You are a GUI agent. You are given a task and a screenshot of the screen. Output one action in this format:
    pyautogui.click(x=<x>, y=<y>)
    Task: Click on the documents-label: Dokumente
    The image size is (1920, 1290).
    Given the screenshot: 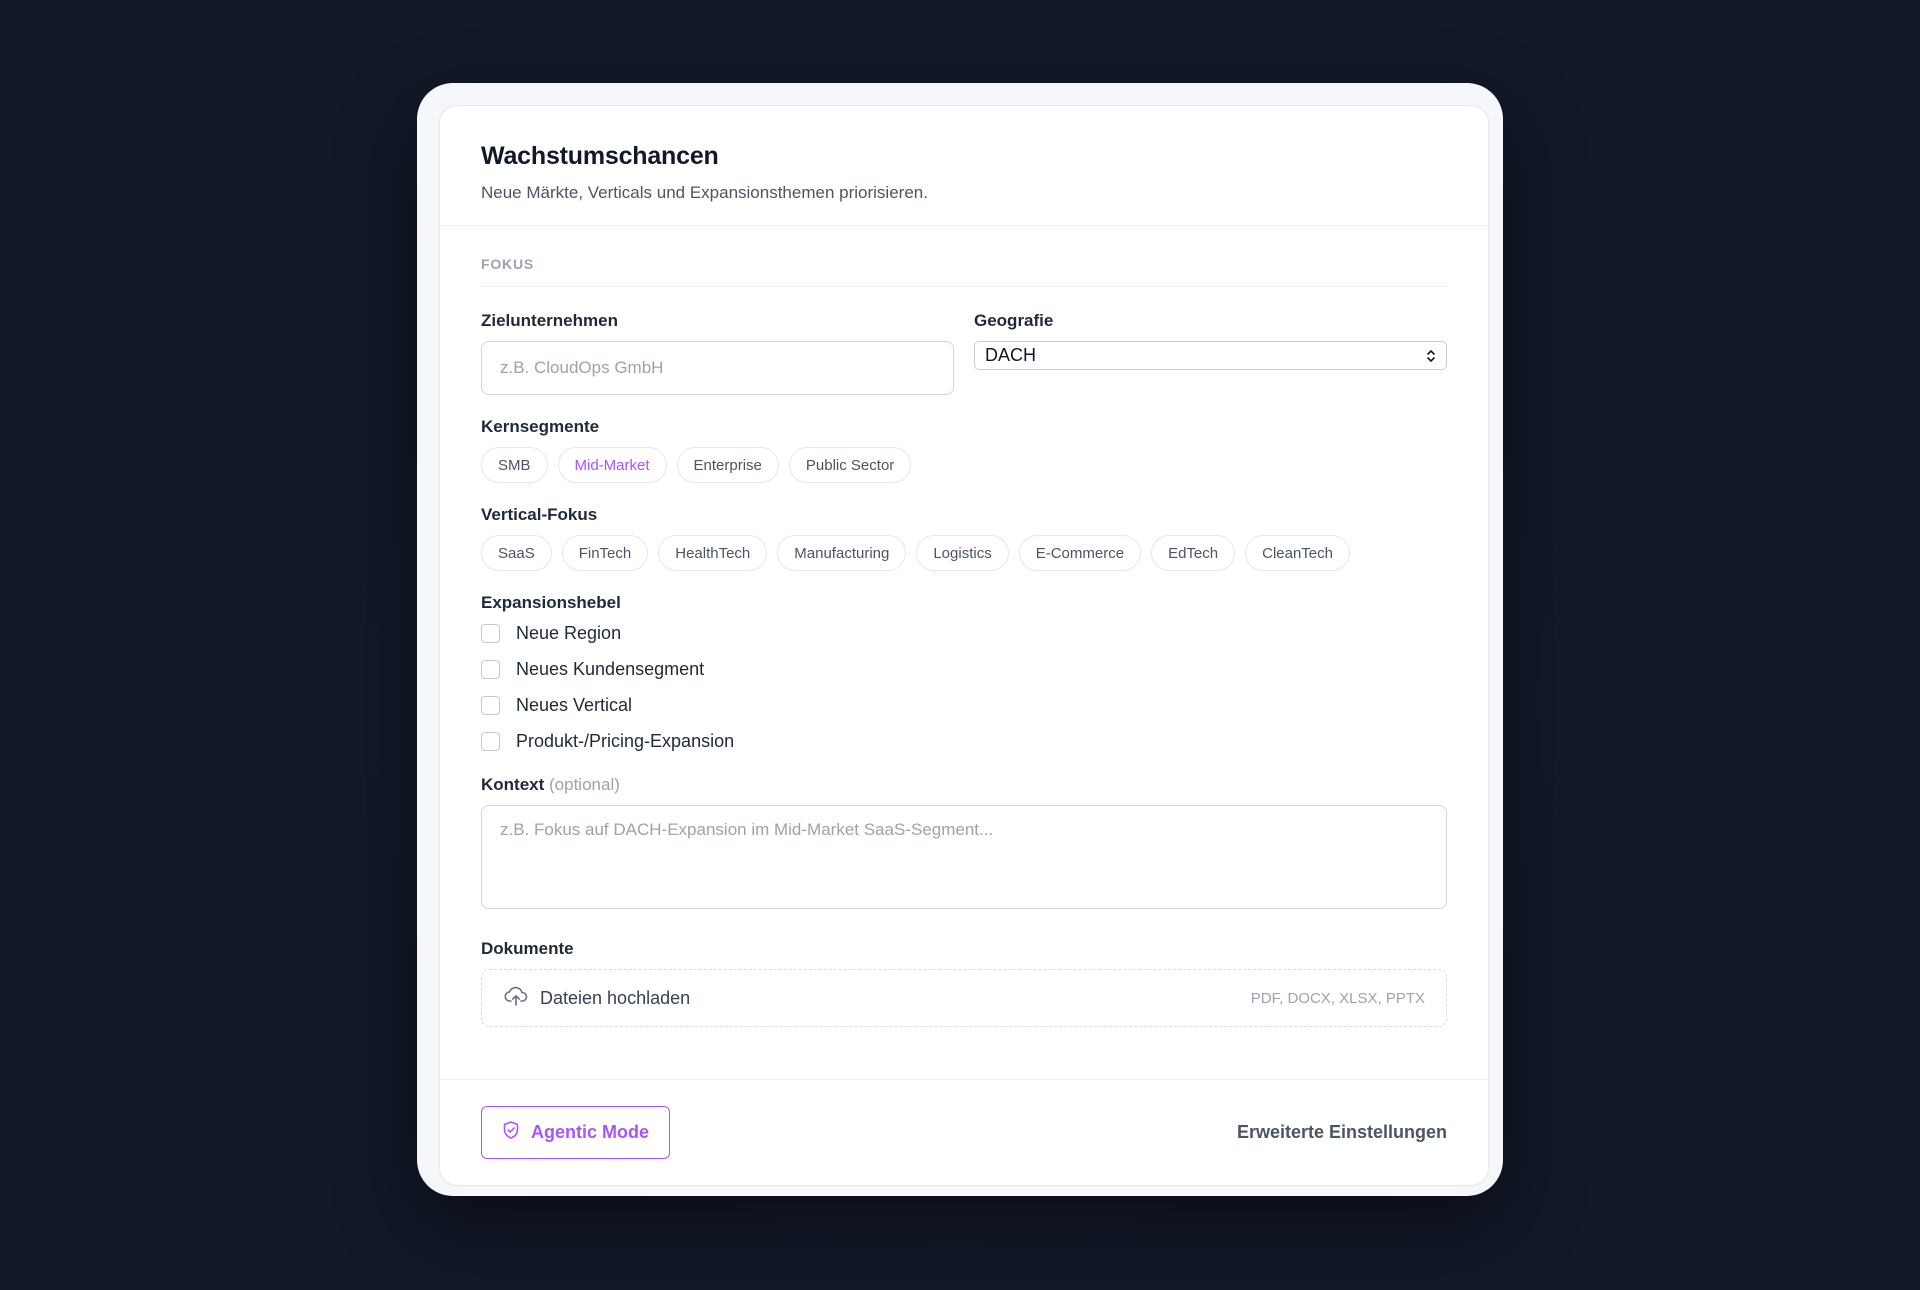 What is the action you would take?
    pyautogui.click(x=527, y=948)
    